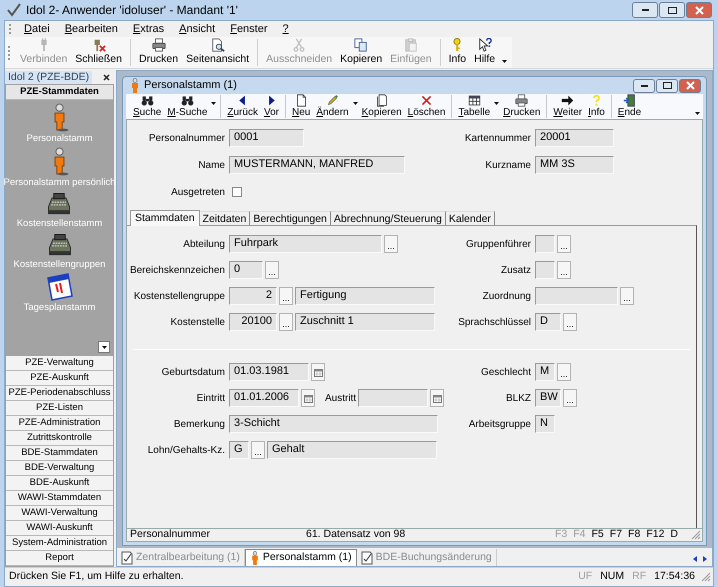 The image size is (718, 587). Describe the element at coordinates (574, 138) in the screenshot. I see `text-field: 20001` at that location.